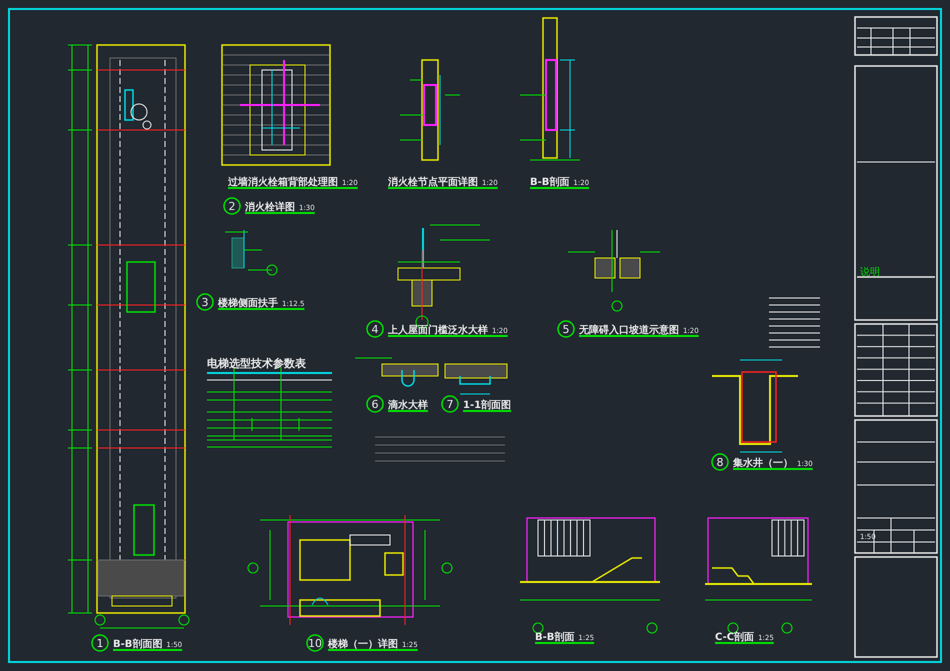 Image resolution: width=950 pixels, height=671 pixels. I want to click on table-title: 电梯选型技术参数表, so click(256, 363).